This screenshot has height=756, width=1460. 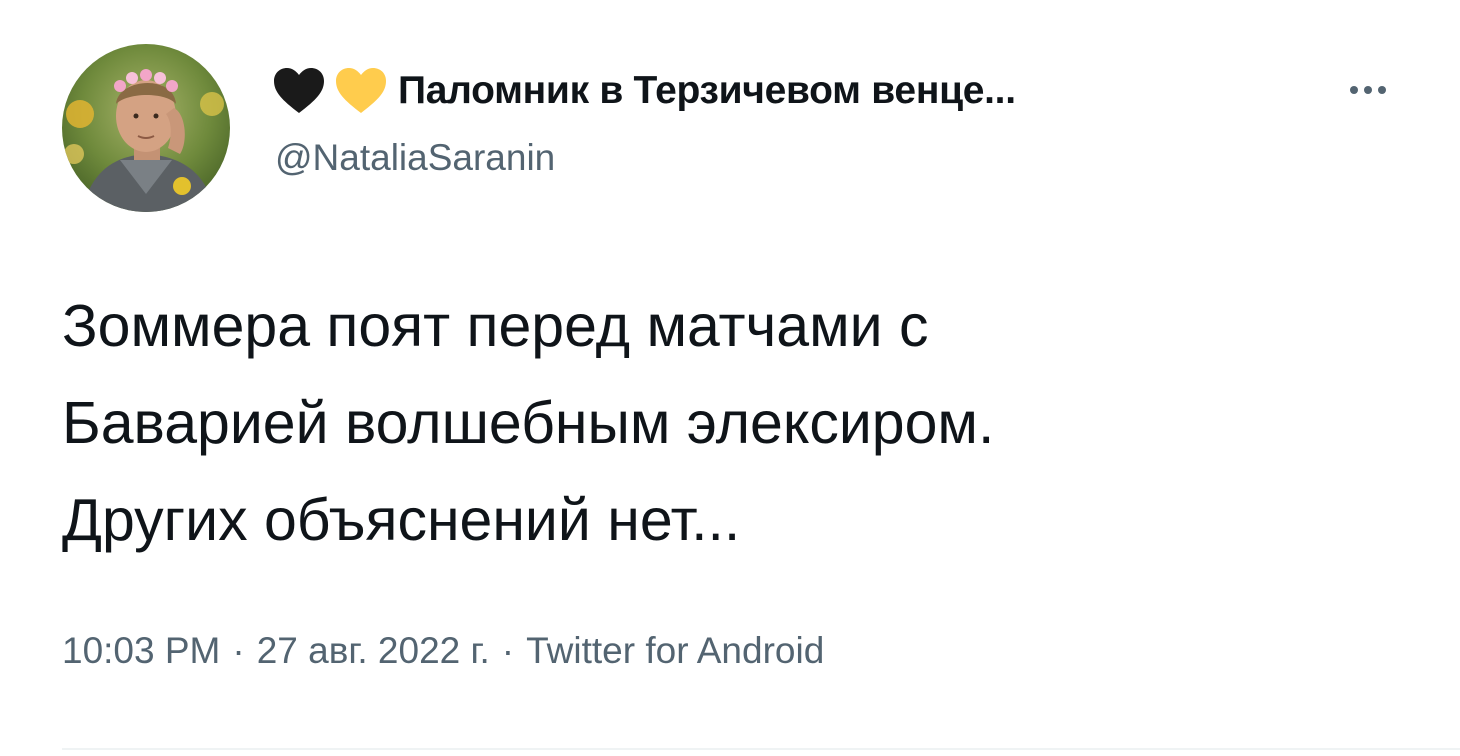 I want to click on more-horizontal-icon, so click(x=1368, y=90).